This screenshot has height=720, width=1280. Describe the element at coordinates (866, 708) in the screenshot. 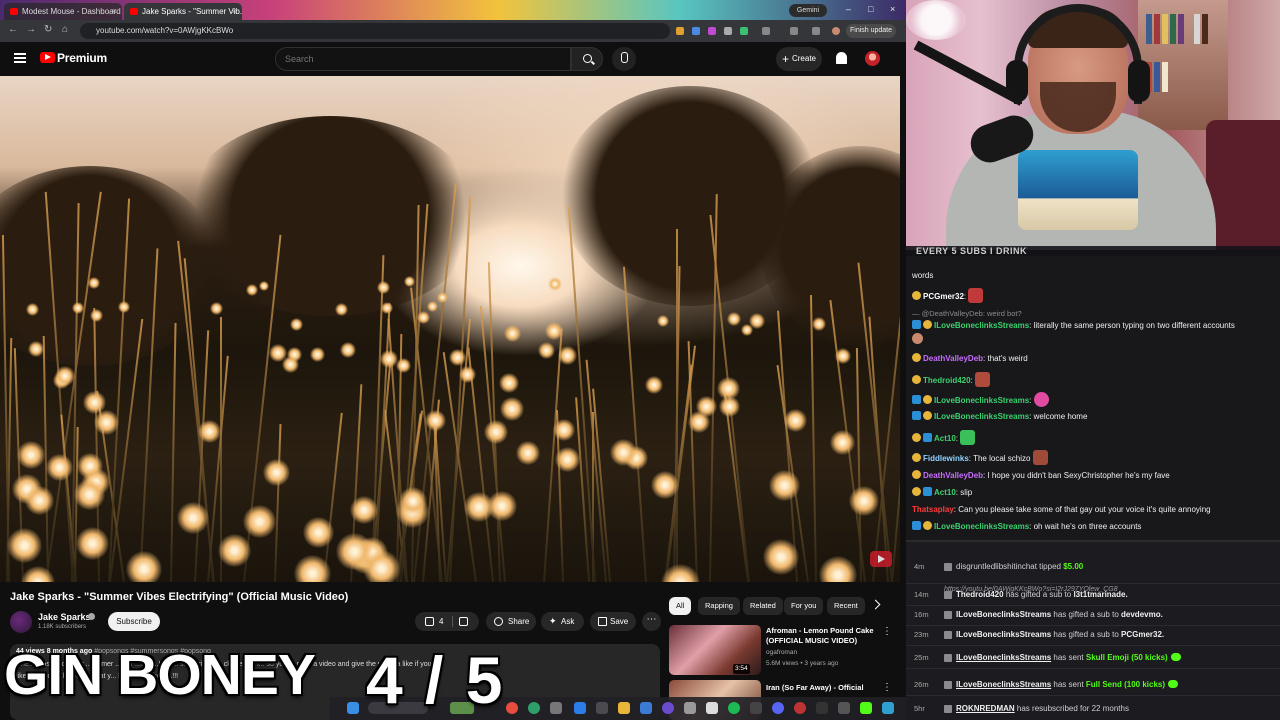

I see `kick-icon` at that location.